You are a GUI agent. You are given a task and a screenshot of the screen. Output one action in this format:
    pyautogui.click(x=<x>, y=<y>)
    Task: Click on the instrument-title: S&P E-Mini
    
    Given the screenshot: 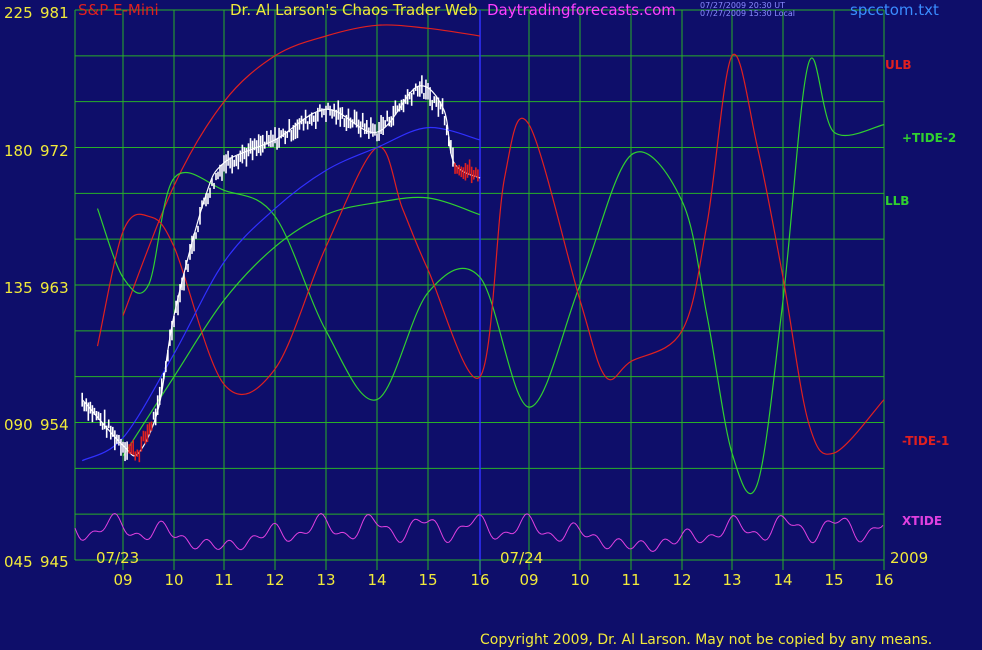 What is the action you would take?
    pyautogui.click(x=118, y=10)
    